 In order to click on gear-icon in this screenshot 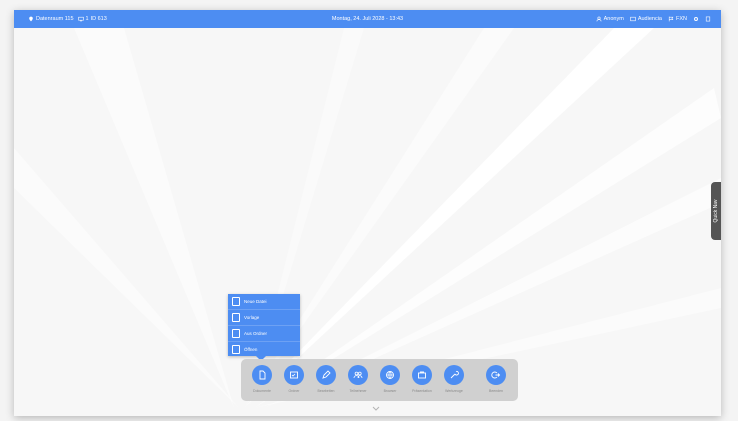, I will do `click(696, 19)`.